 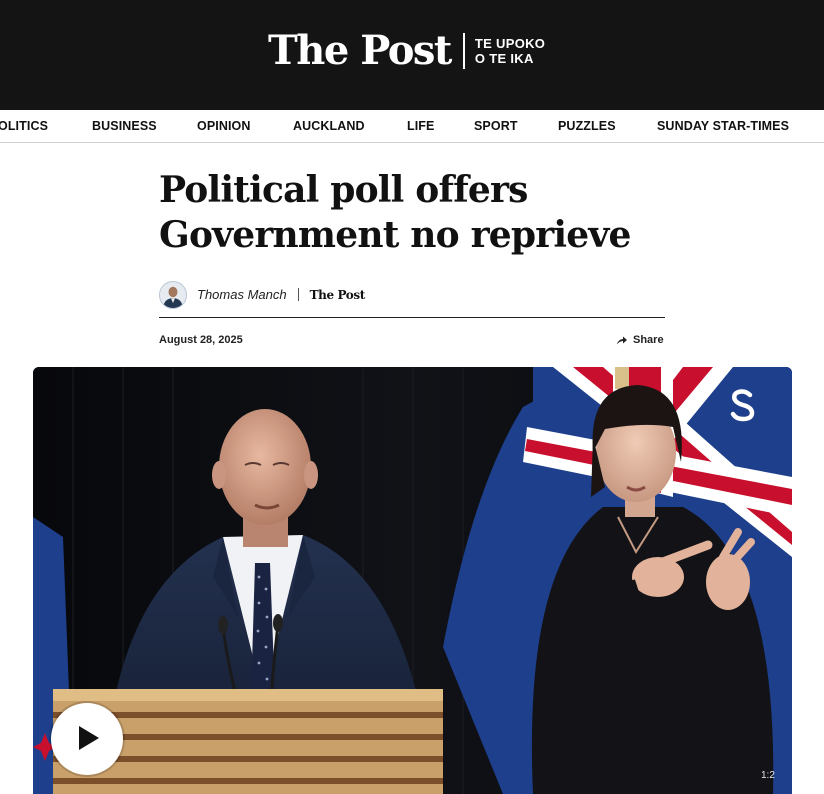 I want to click on stuff-s-logo-icon, so click(x=742, y=405).